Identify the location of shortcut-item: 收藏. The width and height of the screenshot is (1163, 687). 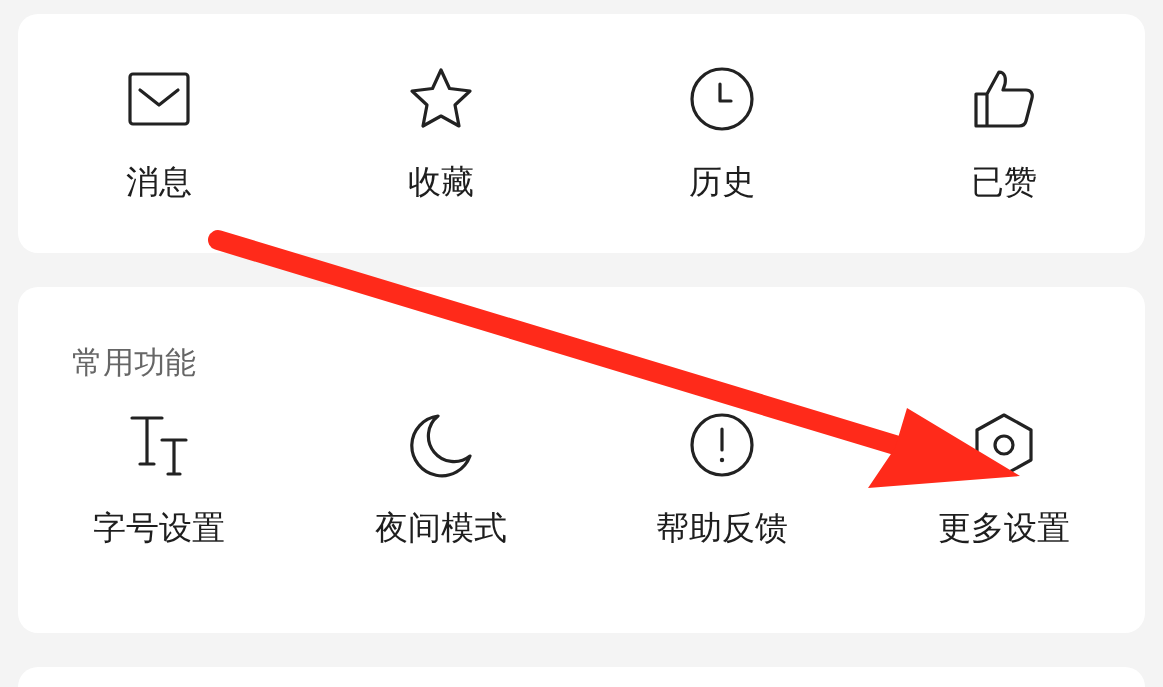
(440, 134).